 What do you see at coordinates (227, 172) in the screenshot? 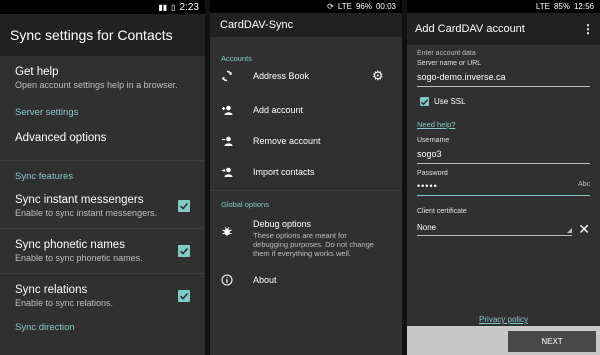
I see `import-contacts-icon` at bounding box center [227, 172].